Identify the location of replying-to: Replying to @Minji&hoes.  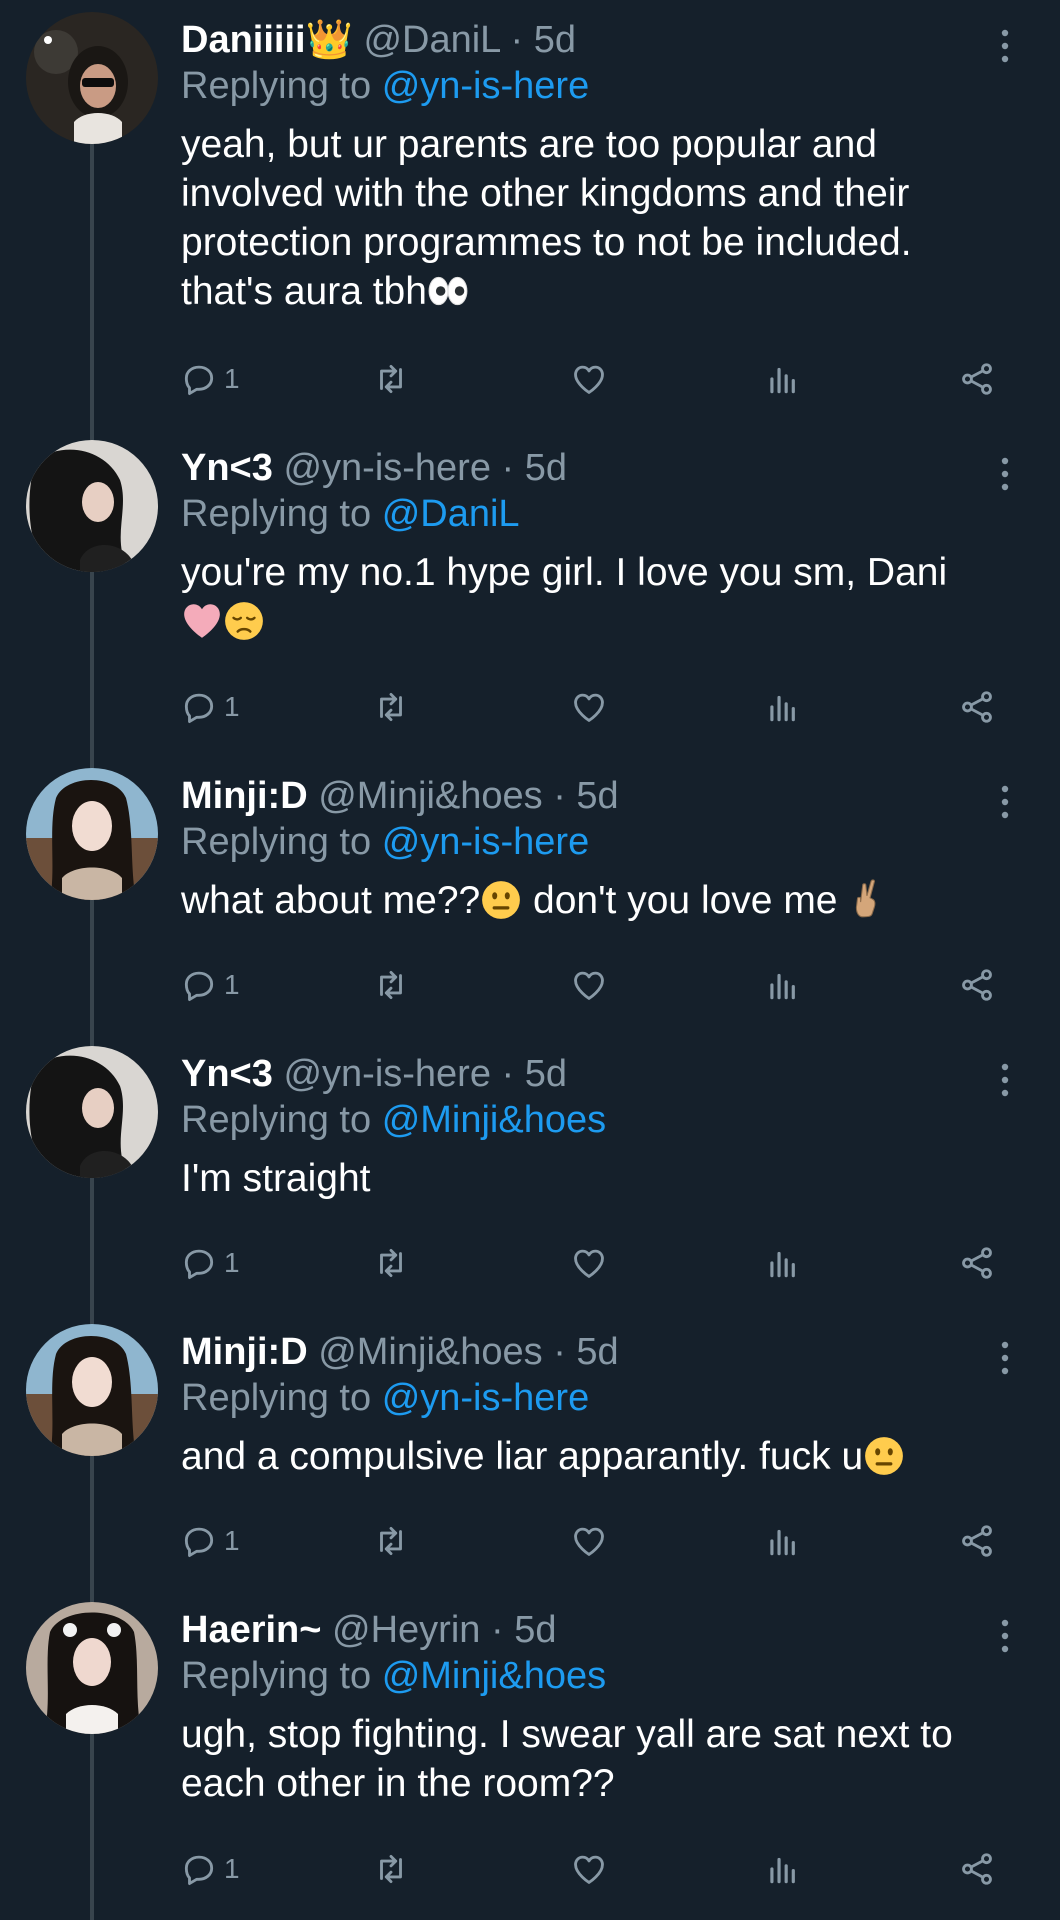
(393, 1120).